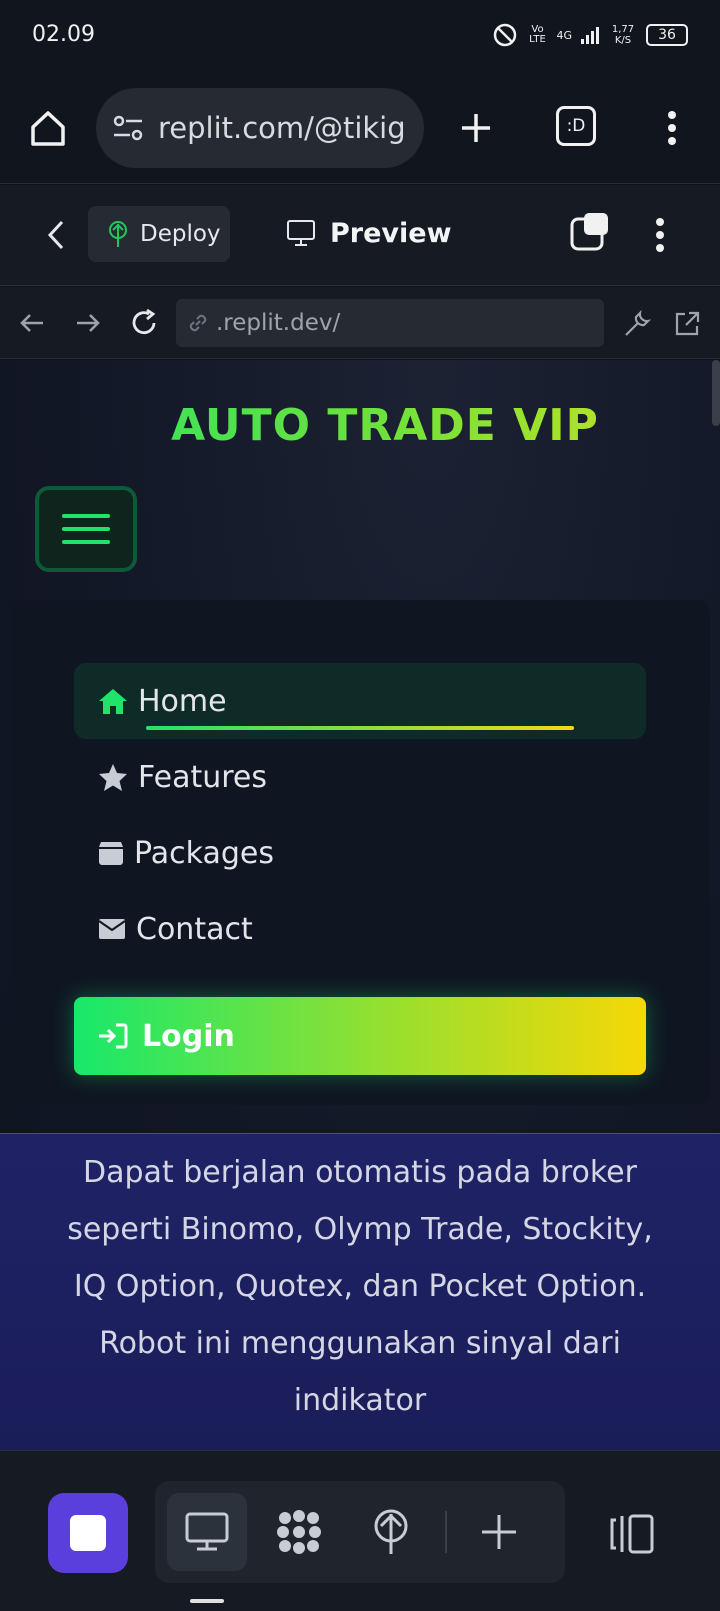  I want to click on preview-tab: Preview, so click(369, 233).